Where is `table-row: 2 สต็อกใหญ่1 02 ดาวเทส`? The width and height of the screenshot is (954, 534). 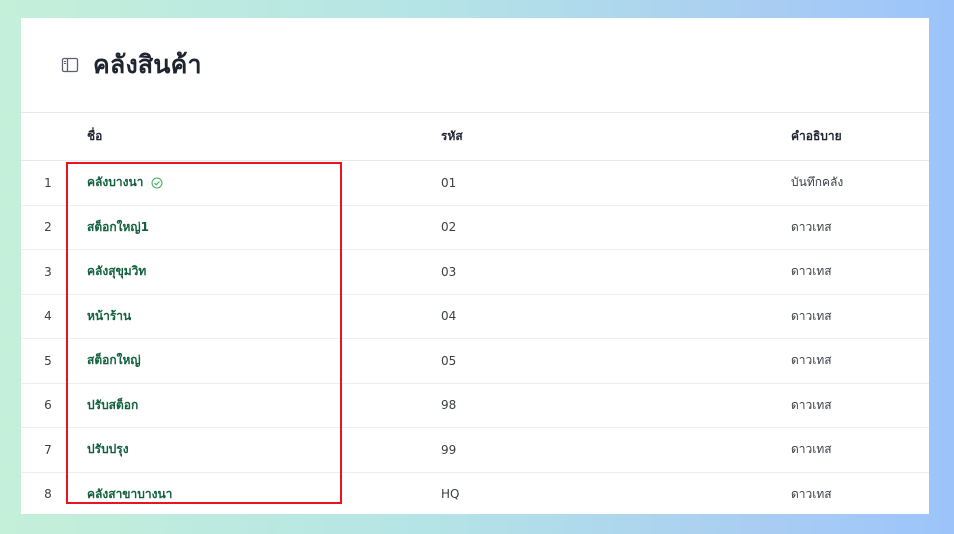 table-row: 2 สต็อกใหญ่1 02 ดาวเทส is located at coordinates (475, 227).